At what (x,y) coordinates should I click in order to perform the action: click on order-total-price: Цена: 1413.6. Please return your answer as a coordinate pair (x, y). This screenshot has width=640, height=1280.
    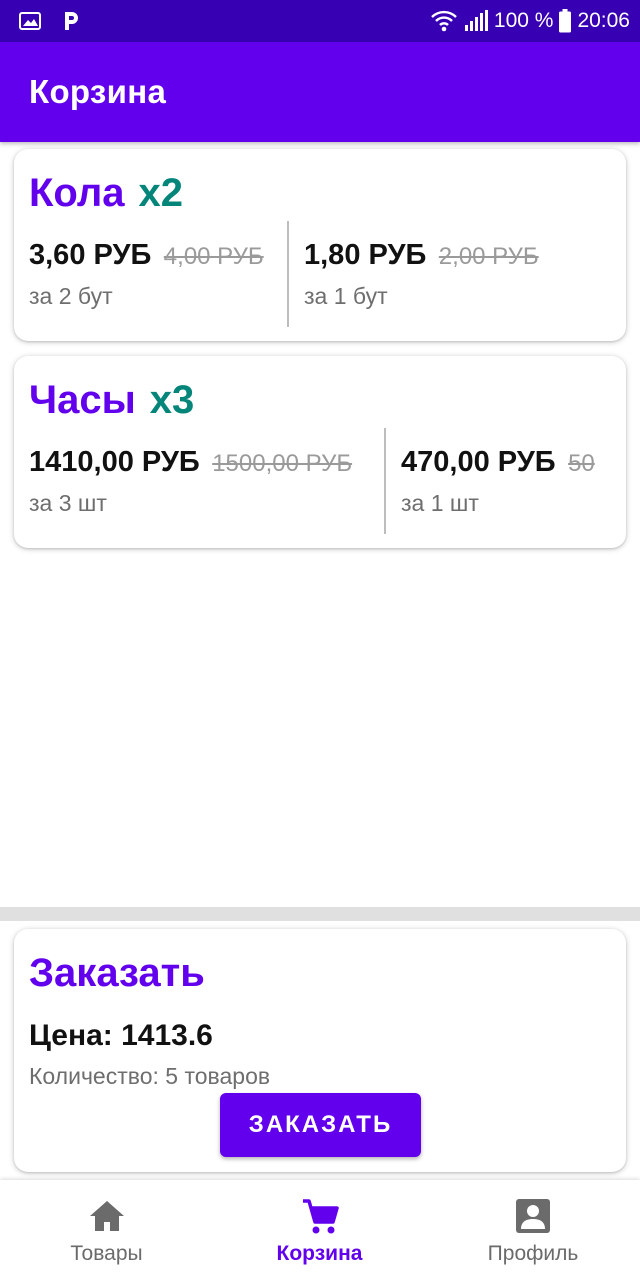
    Looking at the image, I should click on (121, 1035).